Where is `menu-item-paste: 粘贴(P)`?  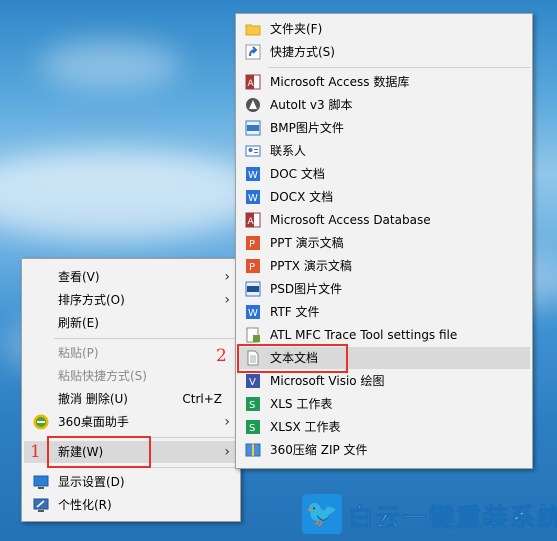 menu-item-paste: 粘贴(P) is located at coordinates (131, 353).